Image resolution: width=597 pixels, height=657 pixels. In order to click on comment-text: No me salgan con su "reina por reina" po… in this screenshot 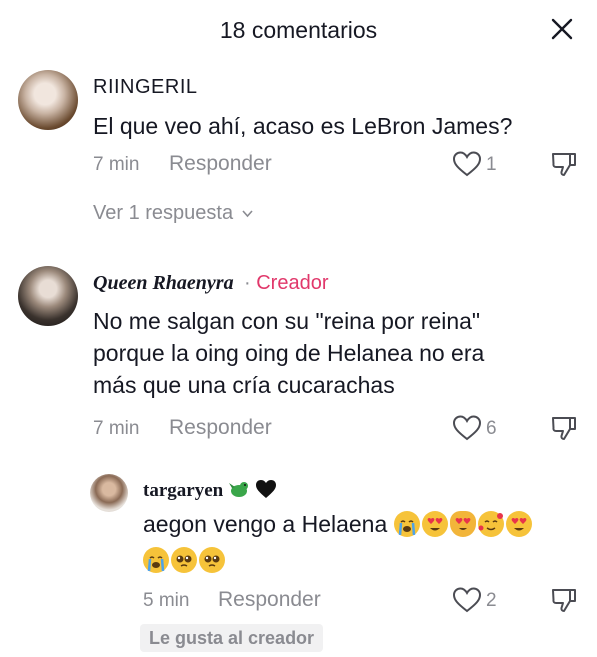, I will do `click(328, 353)`.